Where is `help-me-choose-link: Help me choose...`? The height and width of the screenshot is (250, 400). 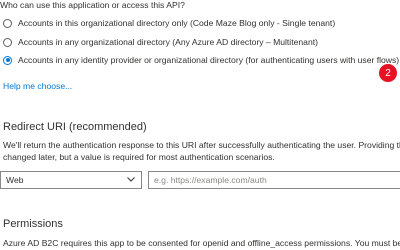 help-me-choose-link: Help me choose... is located at coordinates (37, 86).